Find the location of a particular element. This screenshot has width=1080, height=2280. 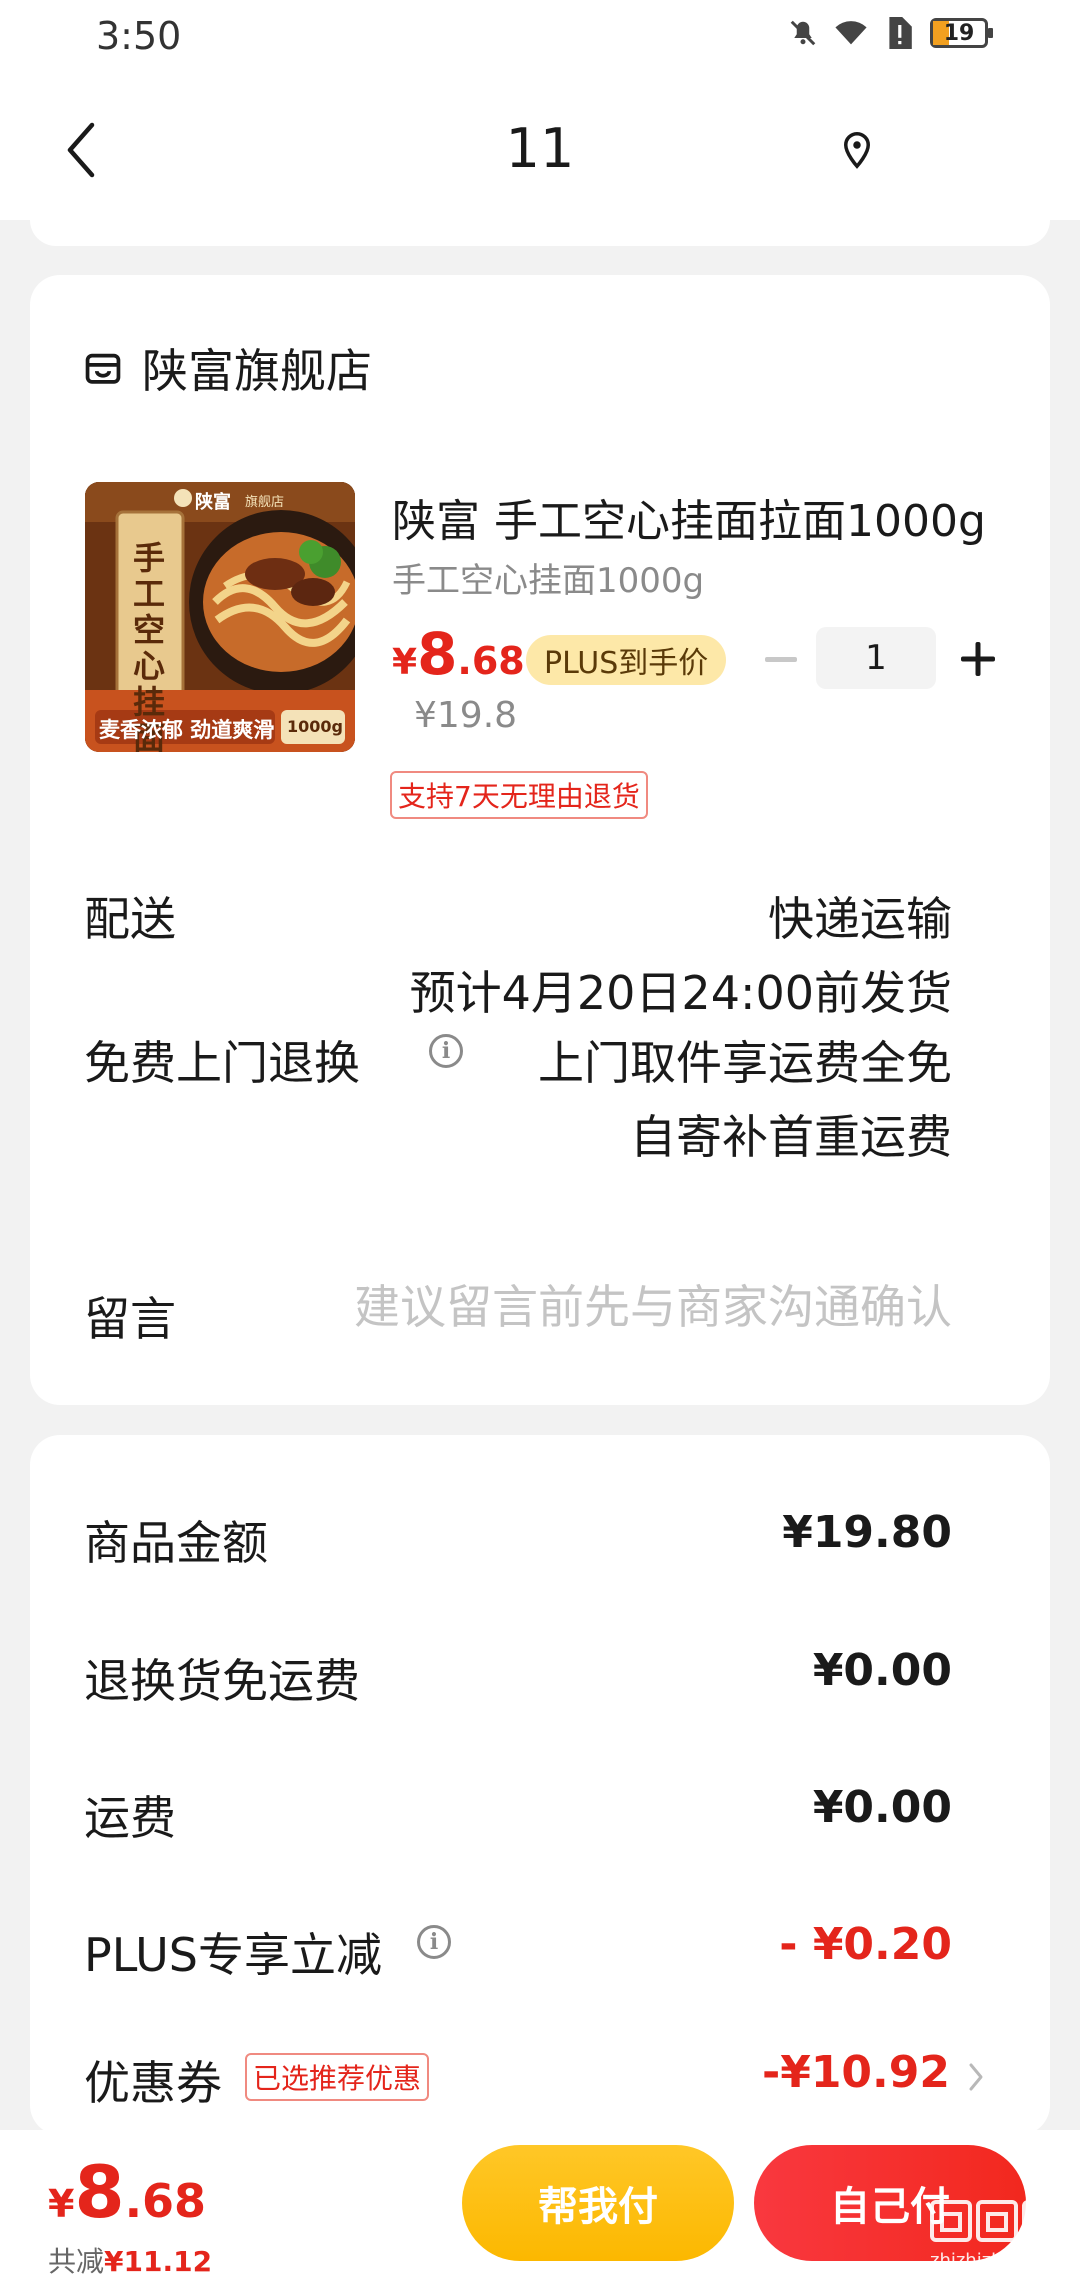

goods-amount-label: 商品金额 is located at coordinates (176, 1543).